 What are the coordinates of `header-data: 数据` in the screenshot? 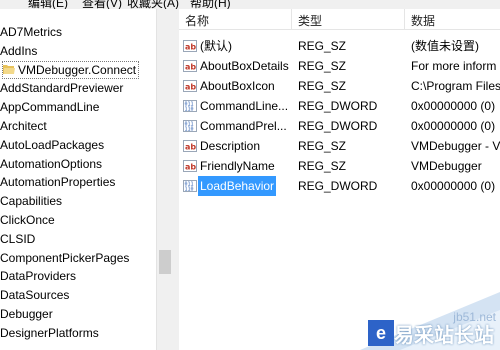 It's located at (423, 19).